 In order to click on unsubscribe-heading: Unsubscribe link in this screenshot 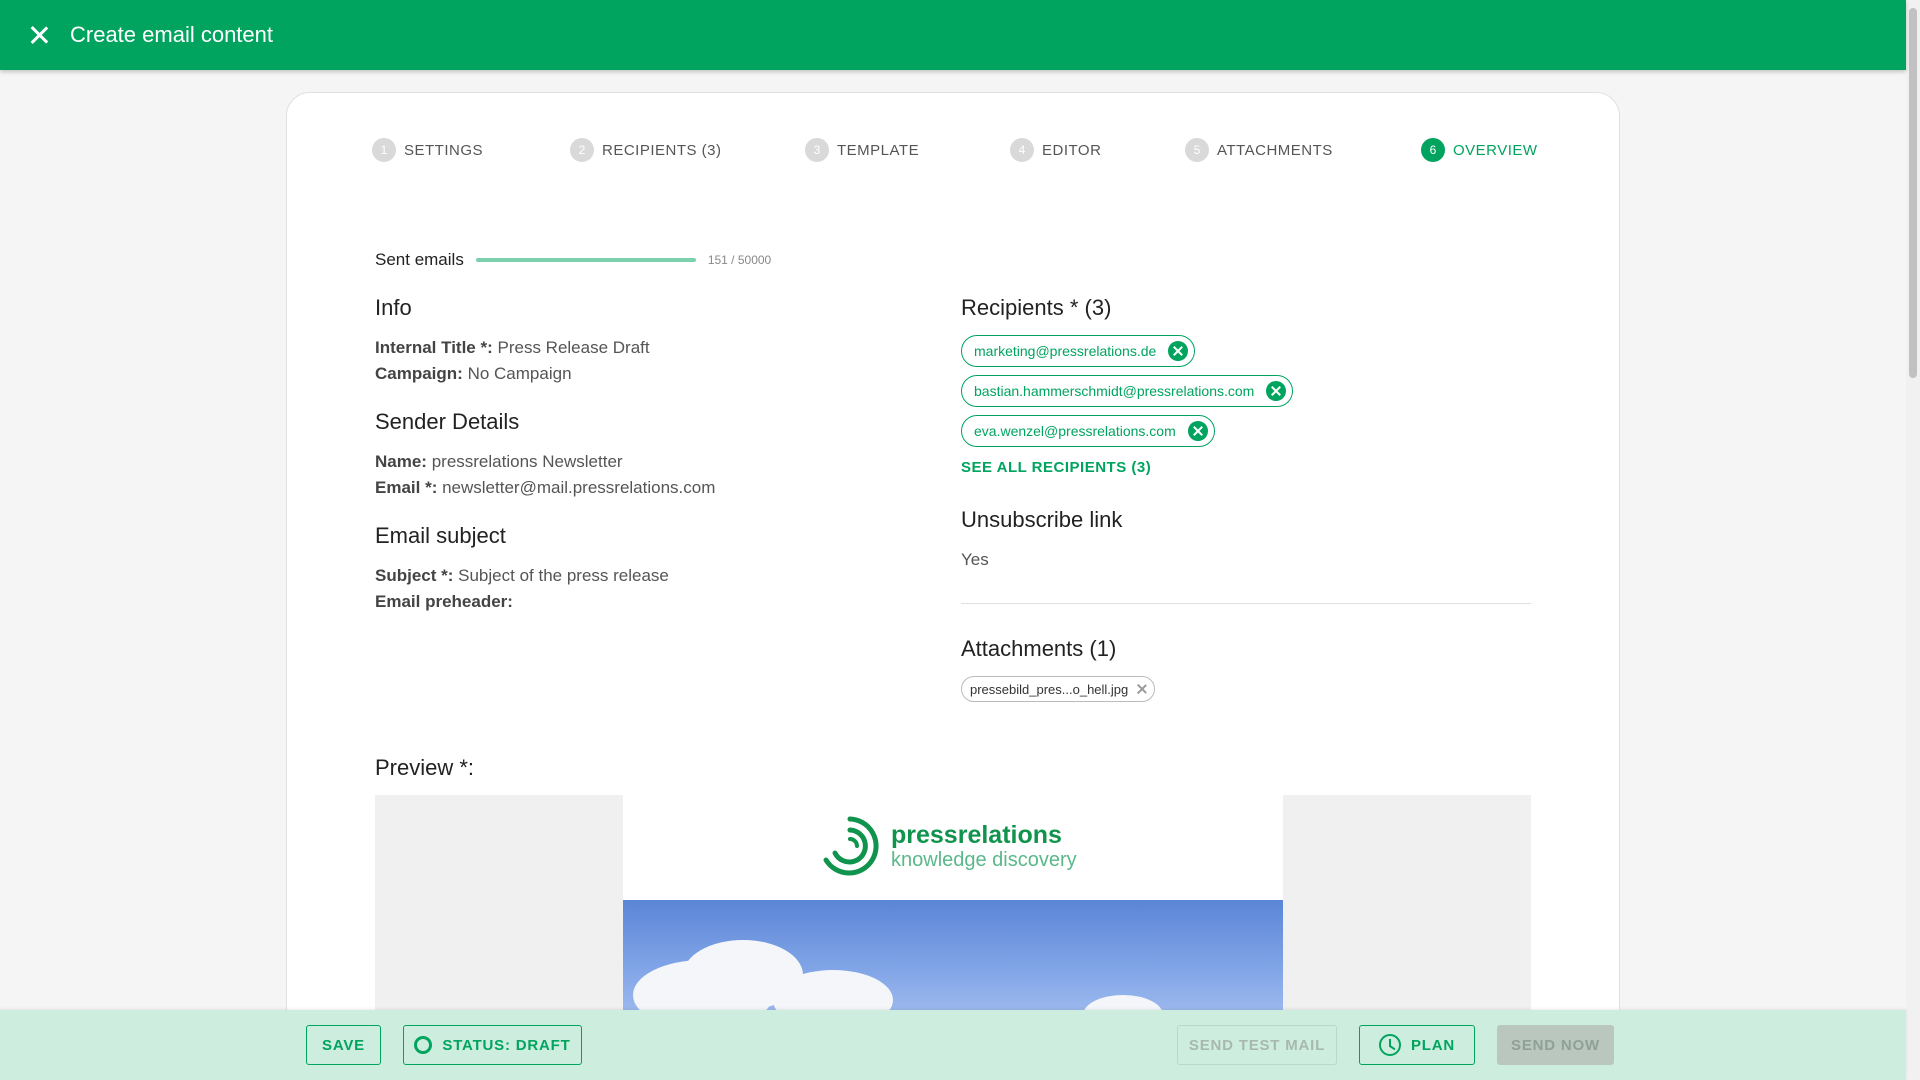, I will do `click(1042, 519)`.